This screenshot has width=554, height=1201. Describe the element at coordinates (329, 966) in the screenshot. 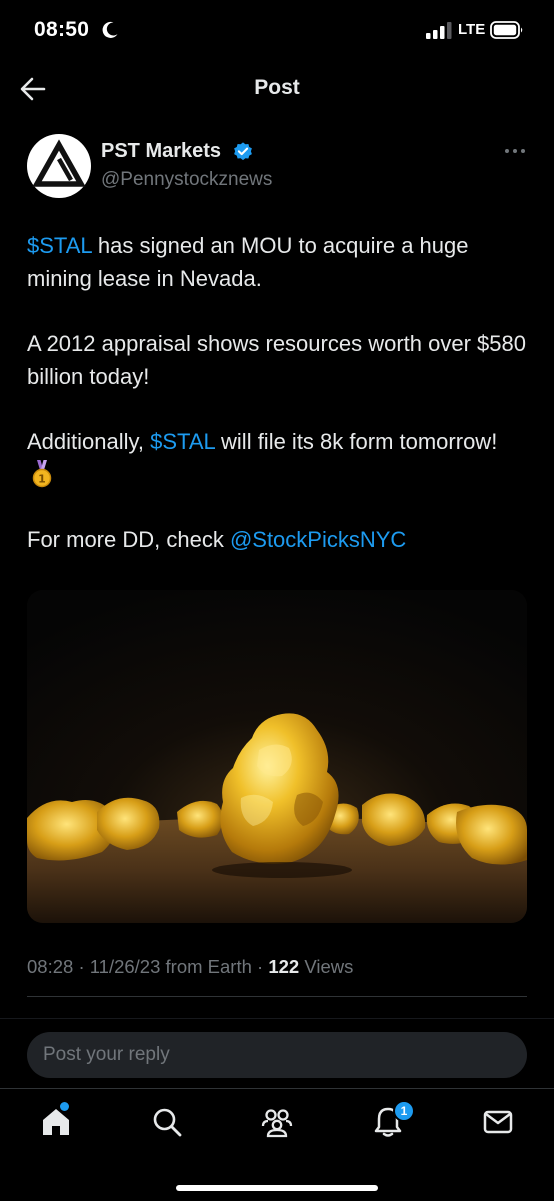

I see `views-label: Views` at that location.